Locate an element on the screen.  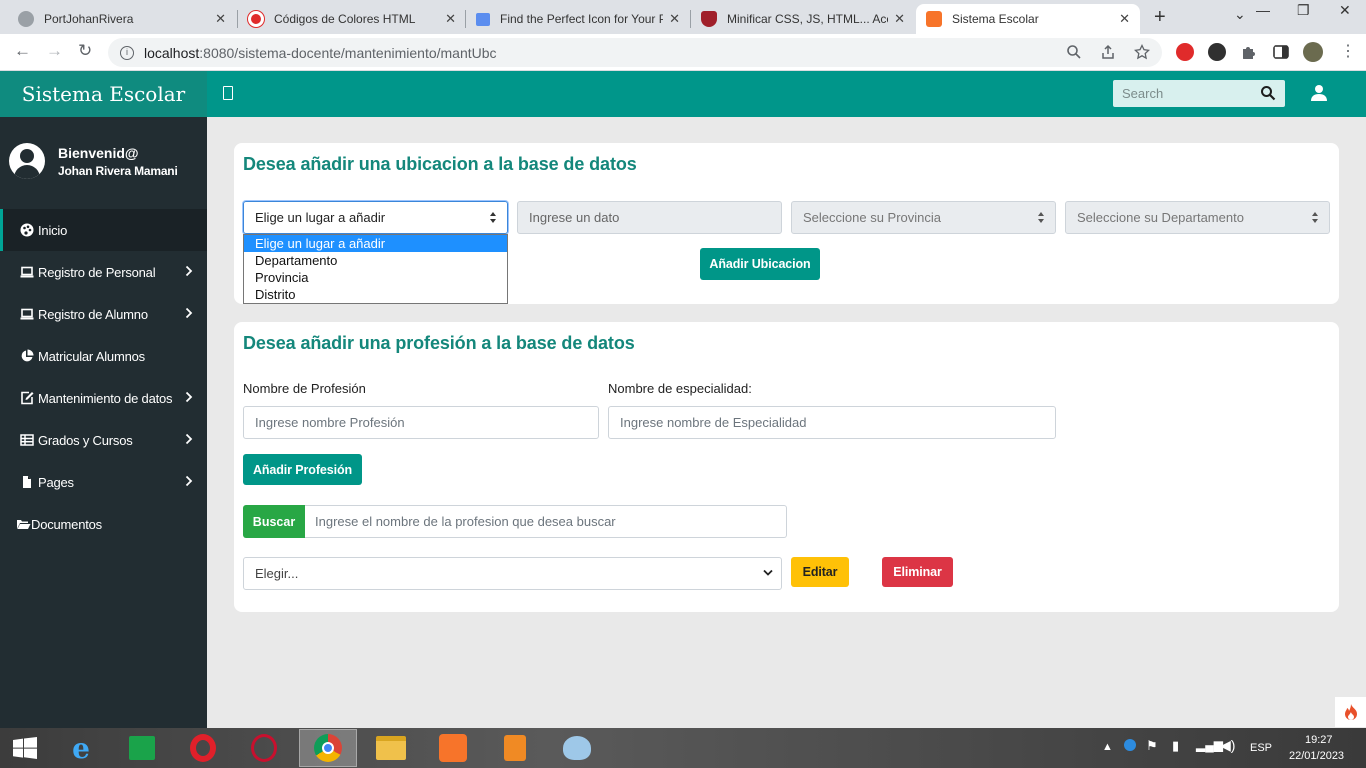
browser-tab: Minificar CSS, JS, HTML... Acele ✕ is located at coordinates (803, 19).